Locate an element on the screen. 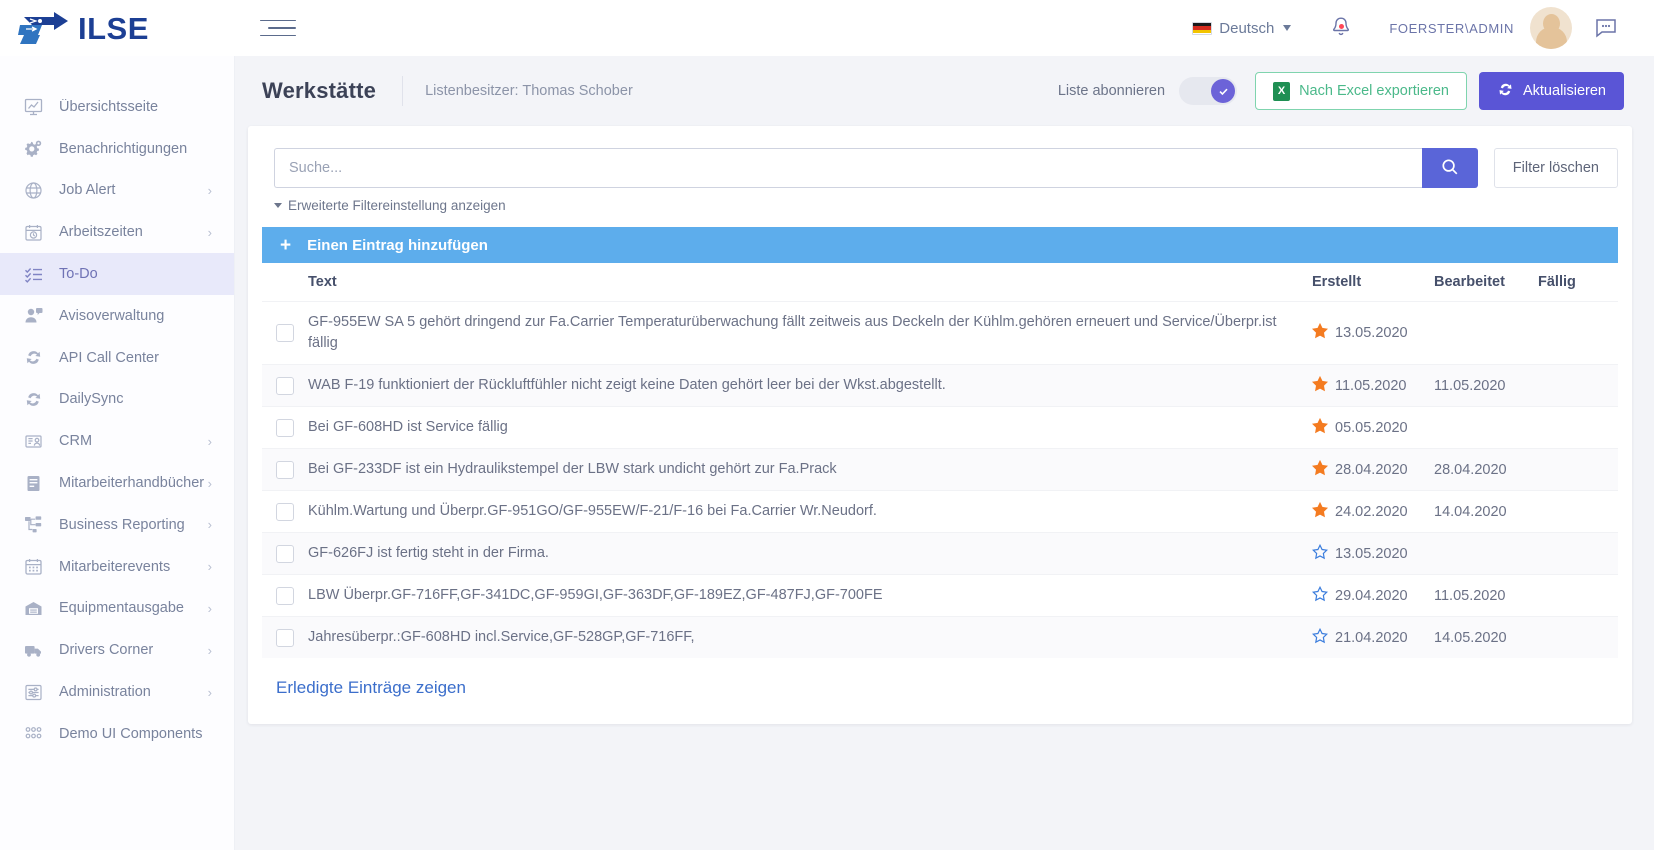  refresh-button: Aktualisieren is located at coordinates (1551, 91).